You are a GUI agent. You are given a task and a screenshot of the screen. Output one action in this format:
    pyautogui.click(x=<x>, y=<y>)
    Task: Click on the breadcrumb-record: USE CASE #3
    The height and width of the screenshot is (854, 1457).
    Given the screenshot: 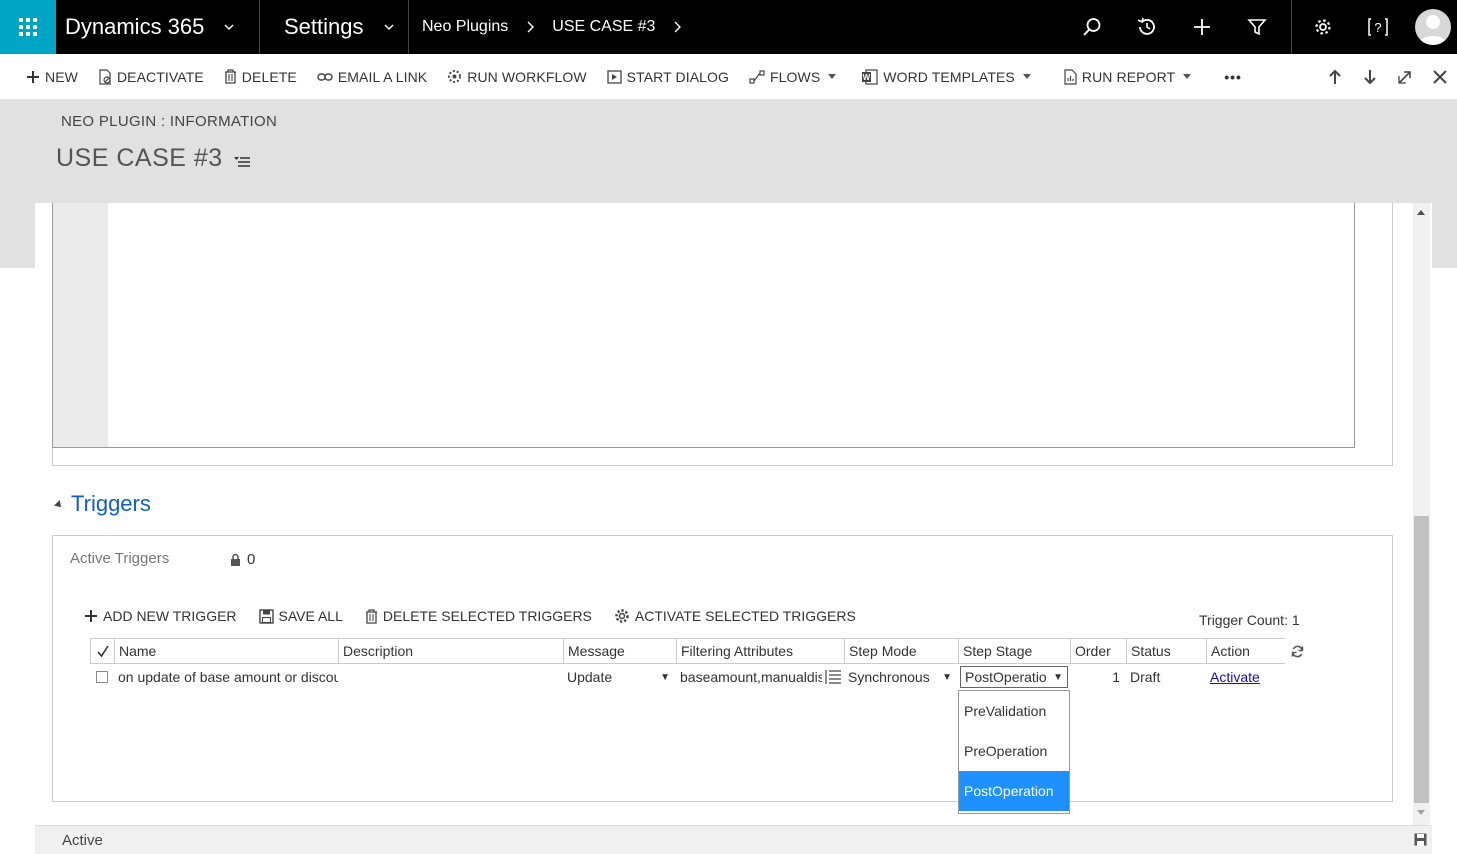 What is the action you would take?
    pyautogui.click(x=603, y=27)
    